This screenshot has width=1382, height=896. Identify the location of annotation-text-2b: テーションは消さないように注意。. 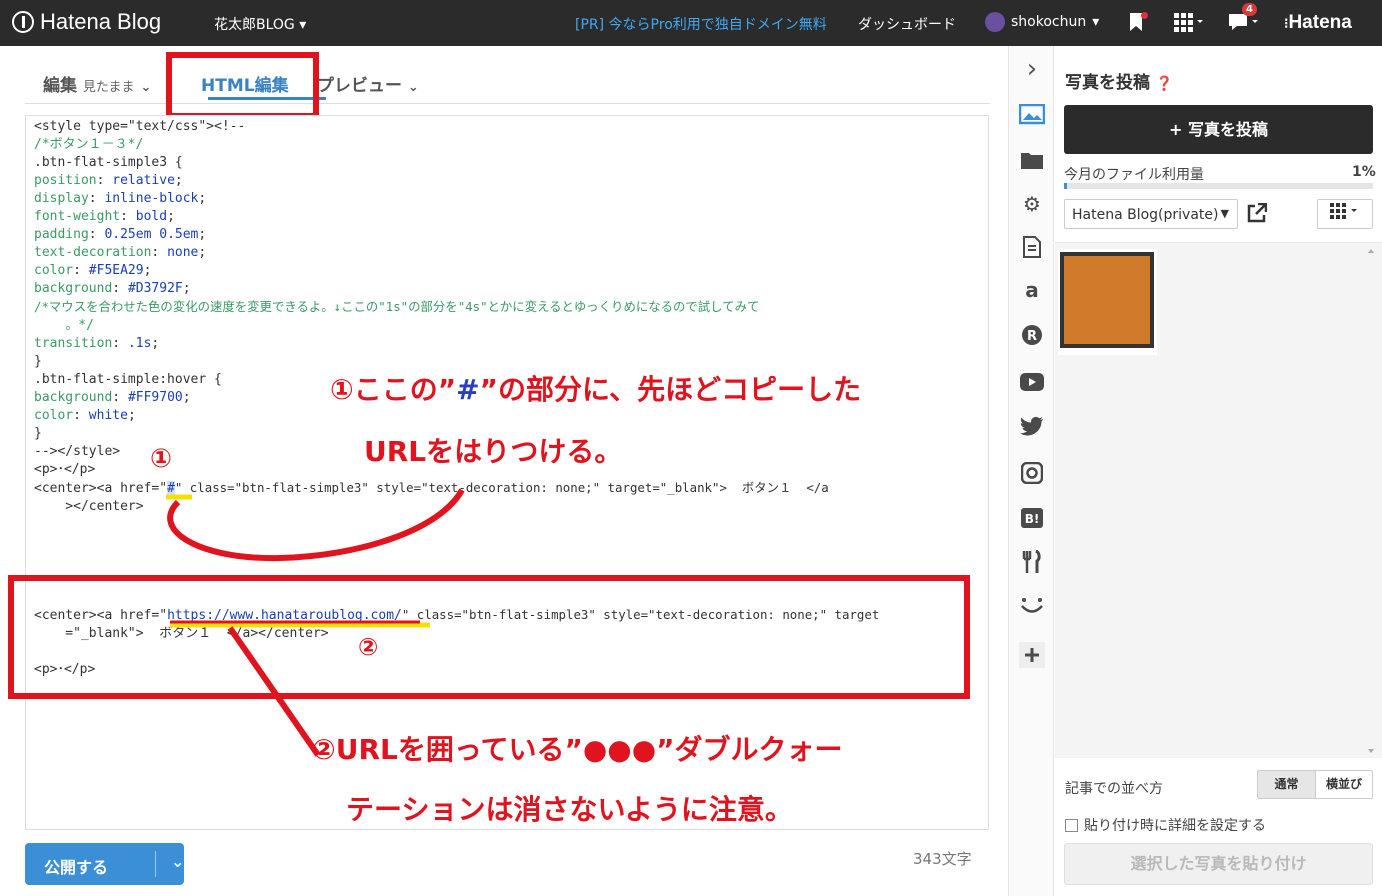
(569, 809).